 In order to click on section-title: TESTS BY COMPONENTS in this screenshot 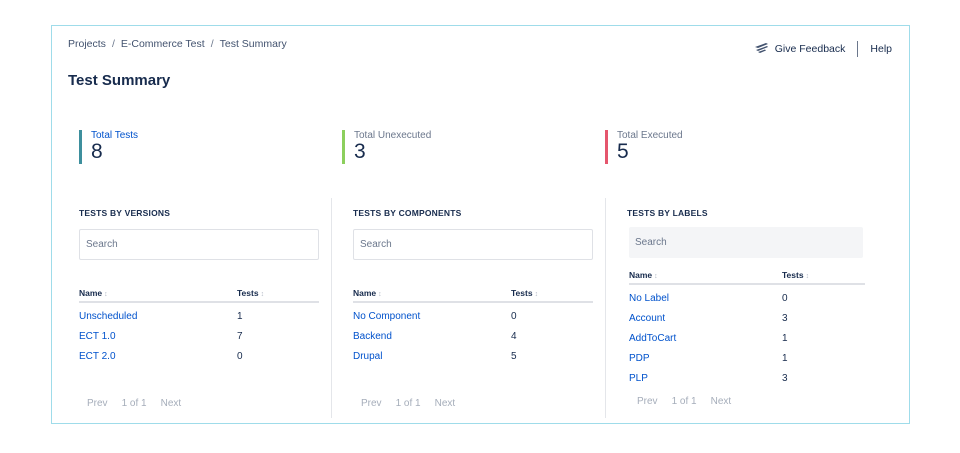, I will do `click(407, 213)`.